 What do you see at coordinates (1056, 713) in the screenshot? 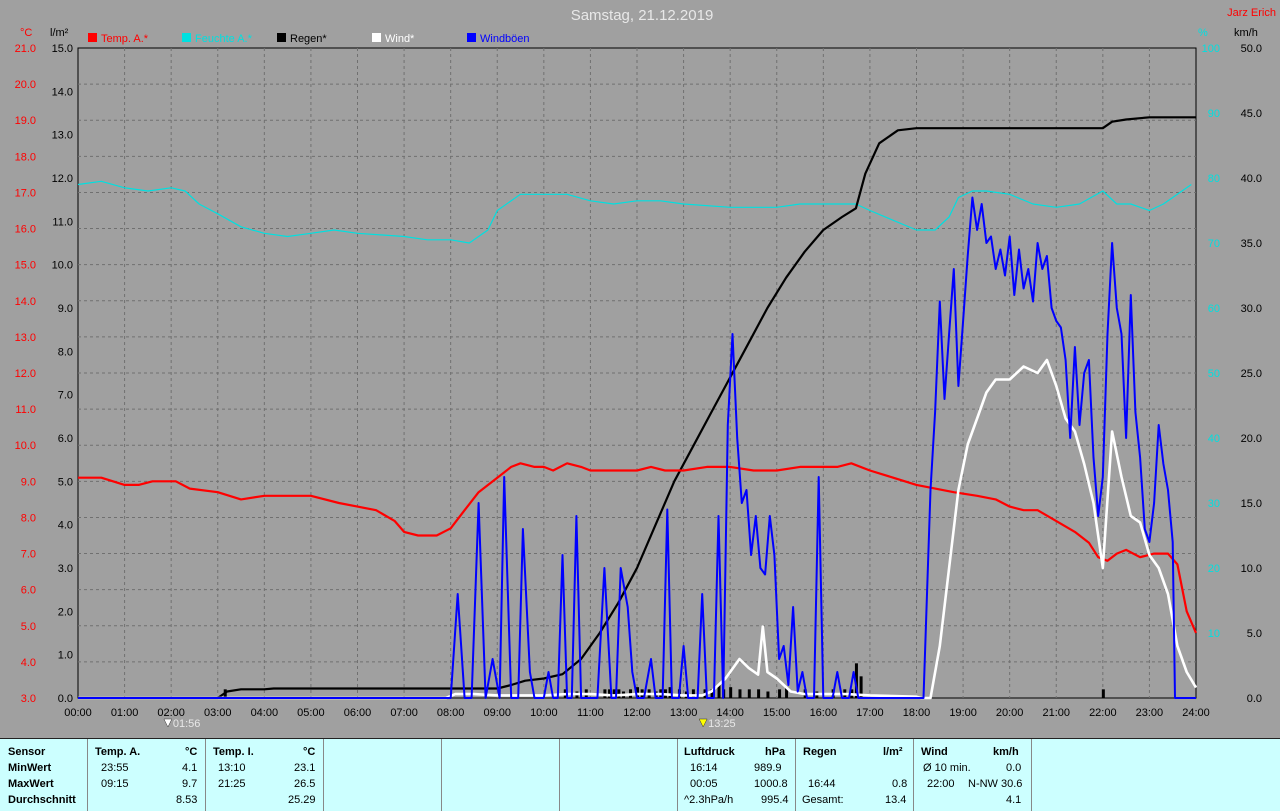
I see `x-tick-label: 21:00` at bounding box center [1056, 713].